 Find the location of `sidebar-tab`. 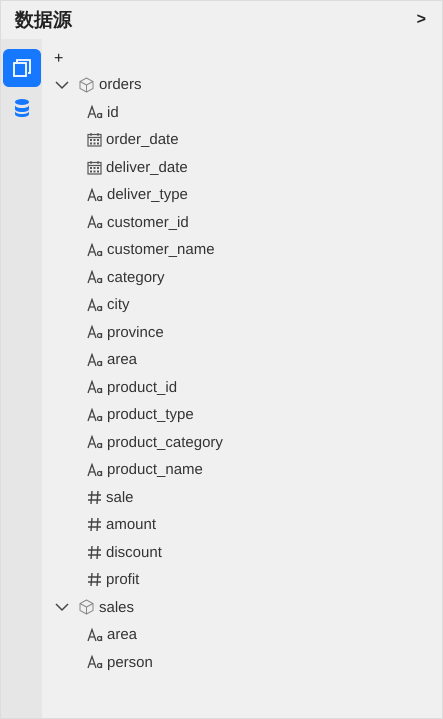

sidebar-tab is located at coordinates (21, 68).